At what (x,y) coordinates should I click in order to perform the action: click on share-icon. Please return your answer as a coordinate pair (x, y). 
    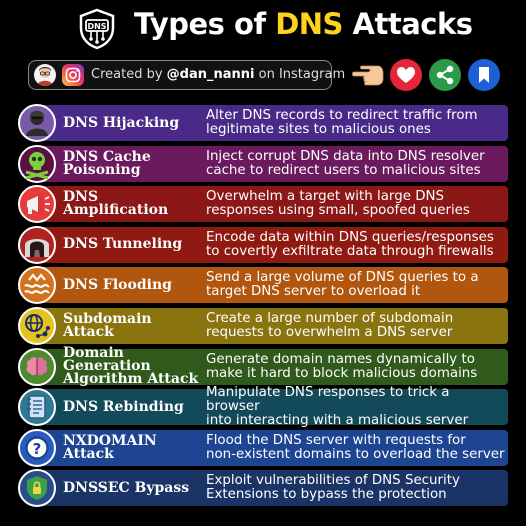
    Looking at the image, I should click on (445, 75).